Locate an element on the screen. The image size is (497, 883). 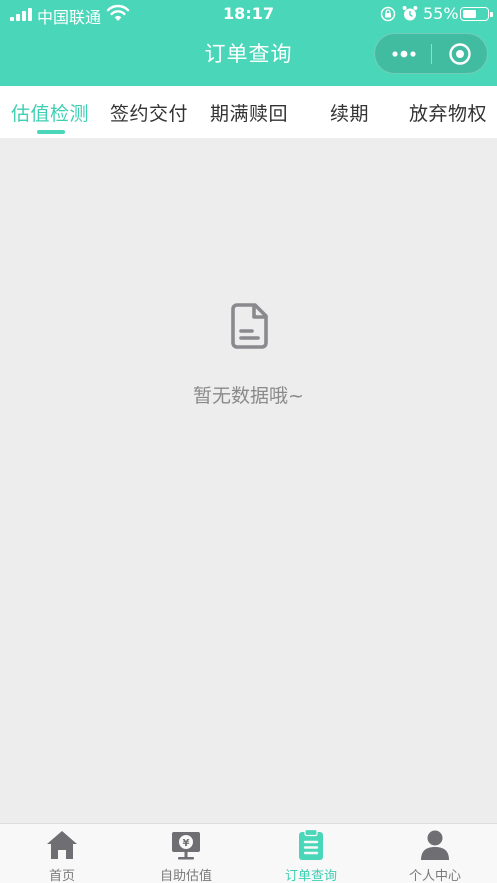
bottom-tab-bar: 首页 ¥ 自助估值 订单查询 个人中心 is located at coordinates (248, 853).